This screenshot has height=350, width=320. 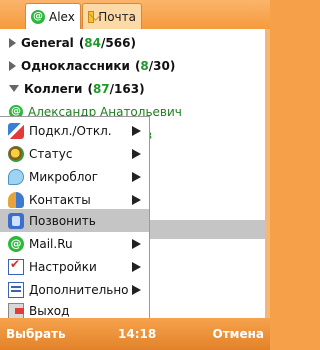 What do you see at coordinates (16, 199) in the screenshot?
I see `contacts-icon` at bounding box center [16, 199].